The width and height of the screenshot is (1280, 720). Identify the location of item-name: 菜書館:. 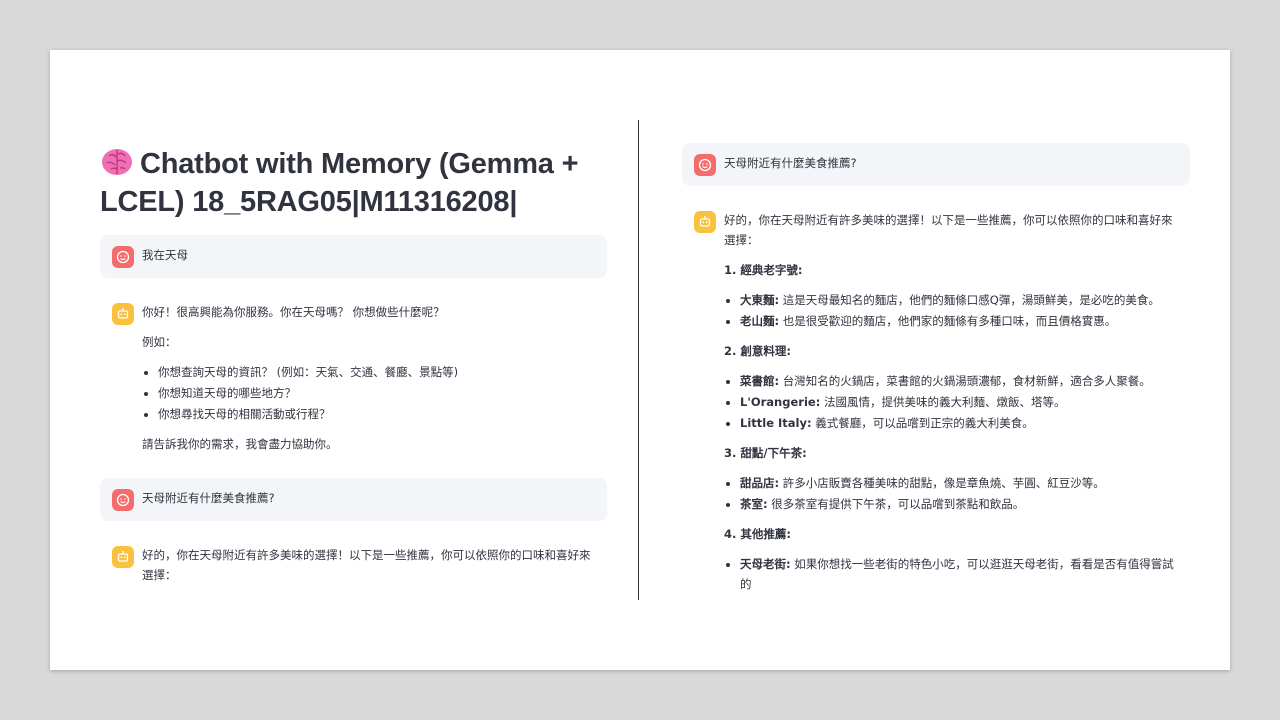
(760, 381).